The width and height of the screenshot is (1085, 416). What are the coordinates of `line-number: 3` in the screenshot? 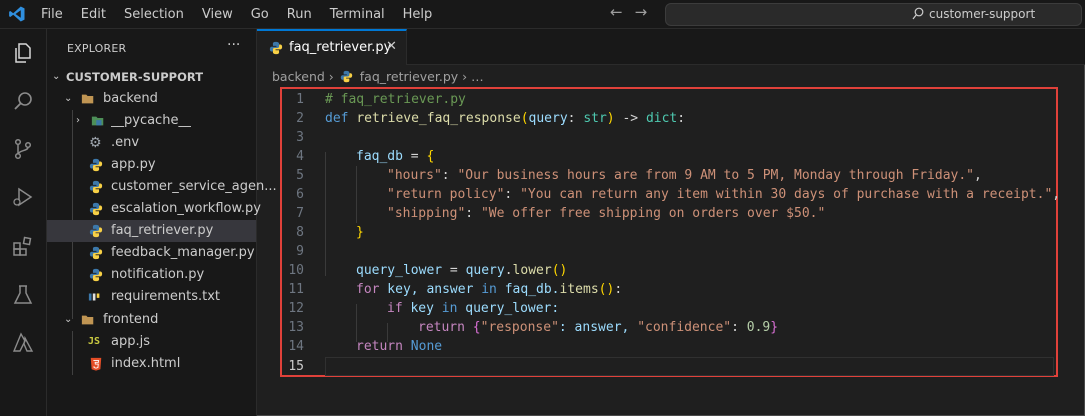 It's located at (300, 137).